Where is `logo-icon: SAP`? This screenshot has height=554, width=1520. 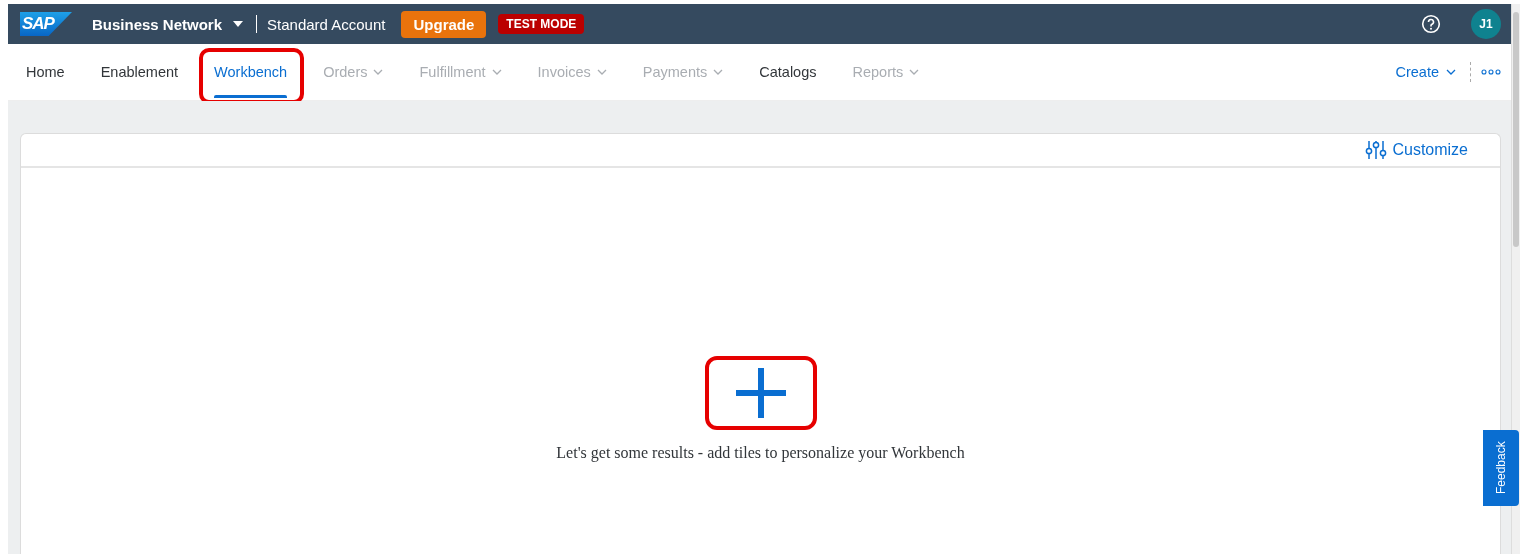 logo-icon: SAP is located at coordinates (46, 24).